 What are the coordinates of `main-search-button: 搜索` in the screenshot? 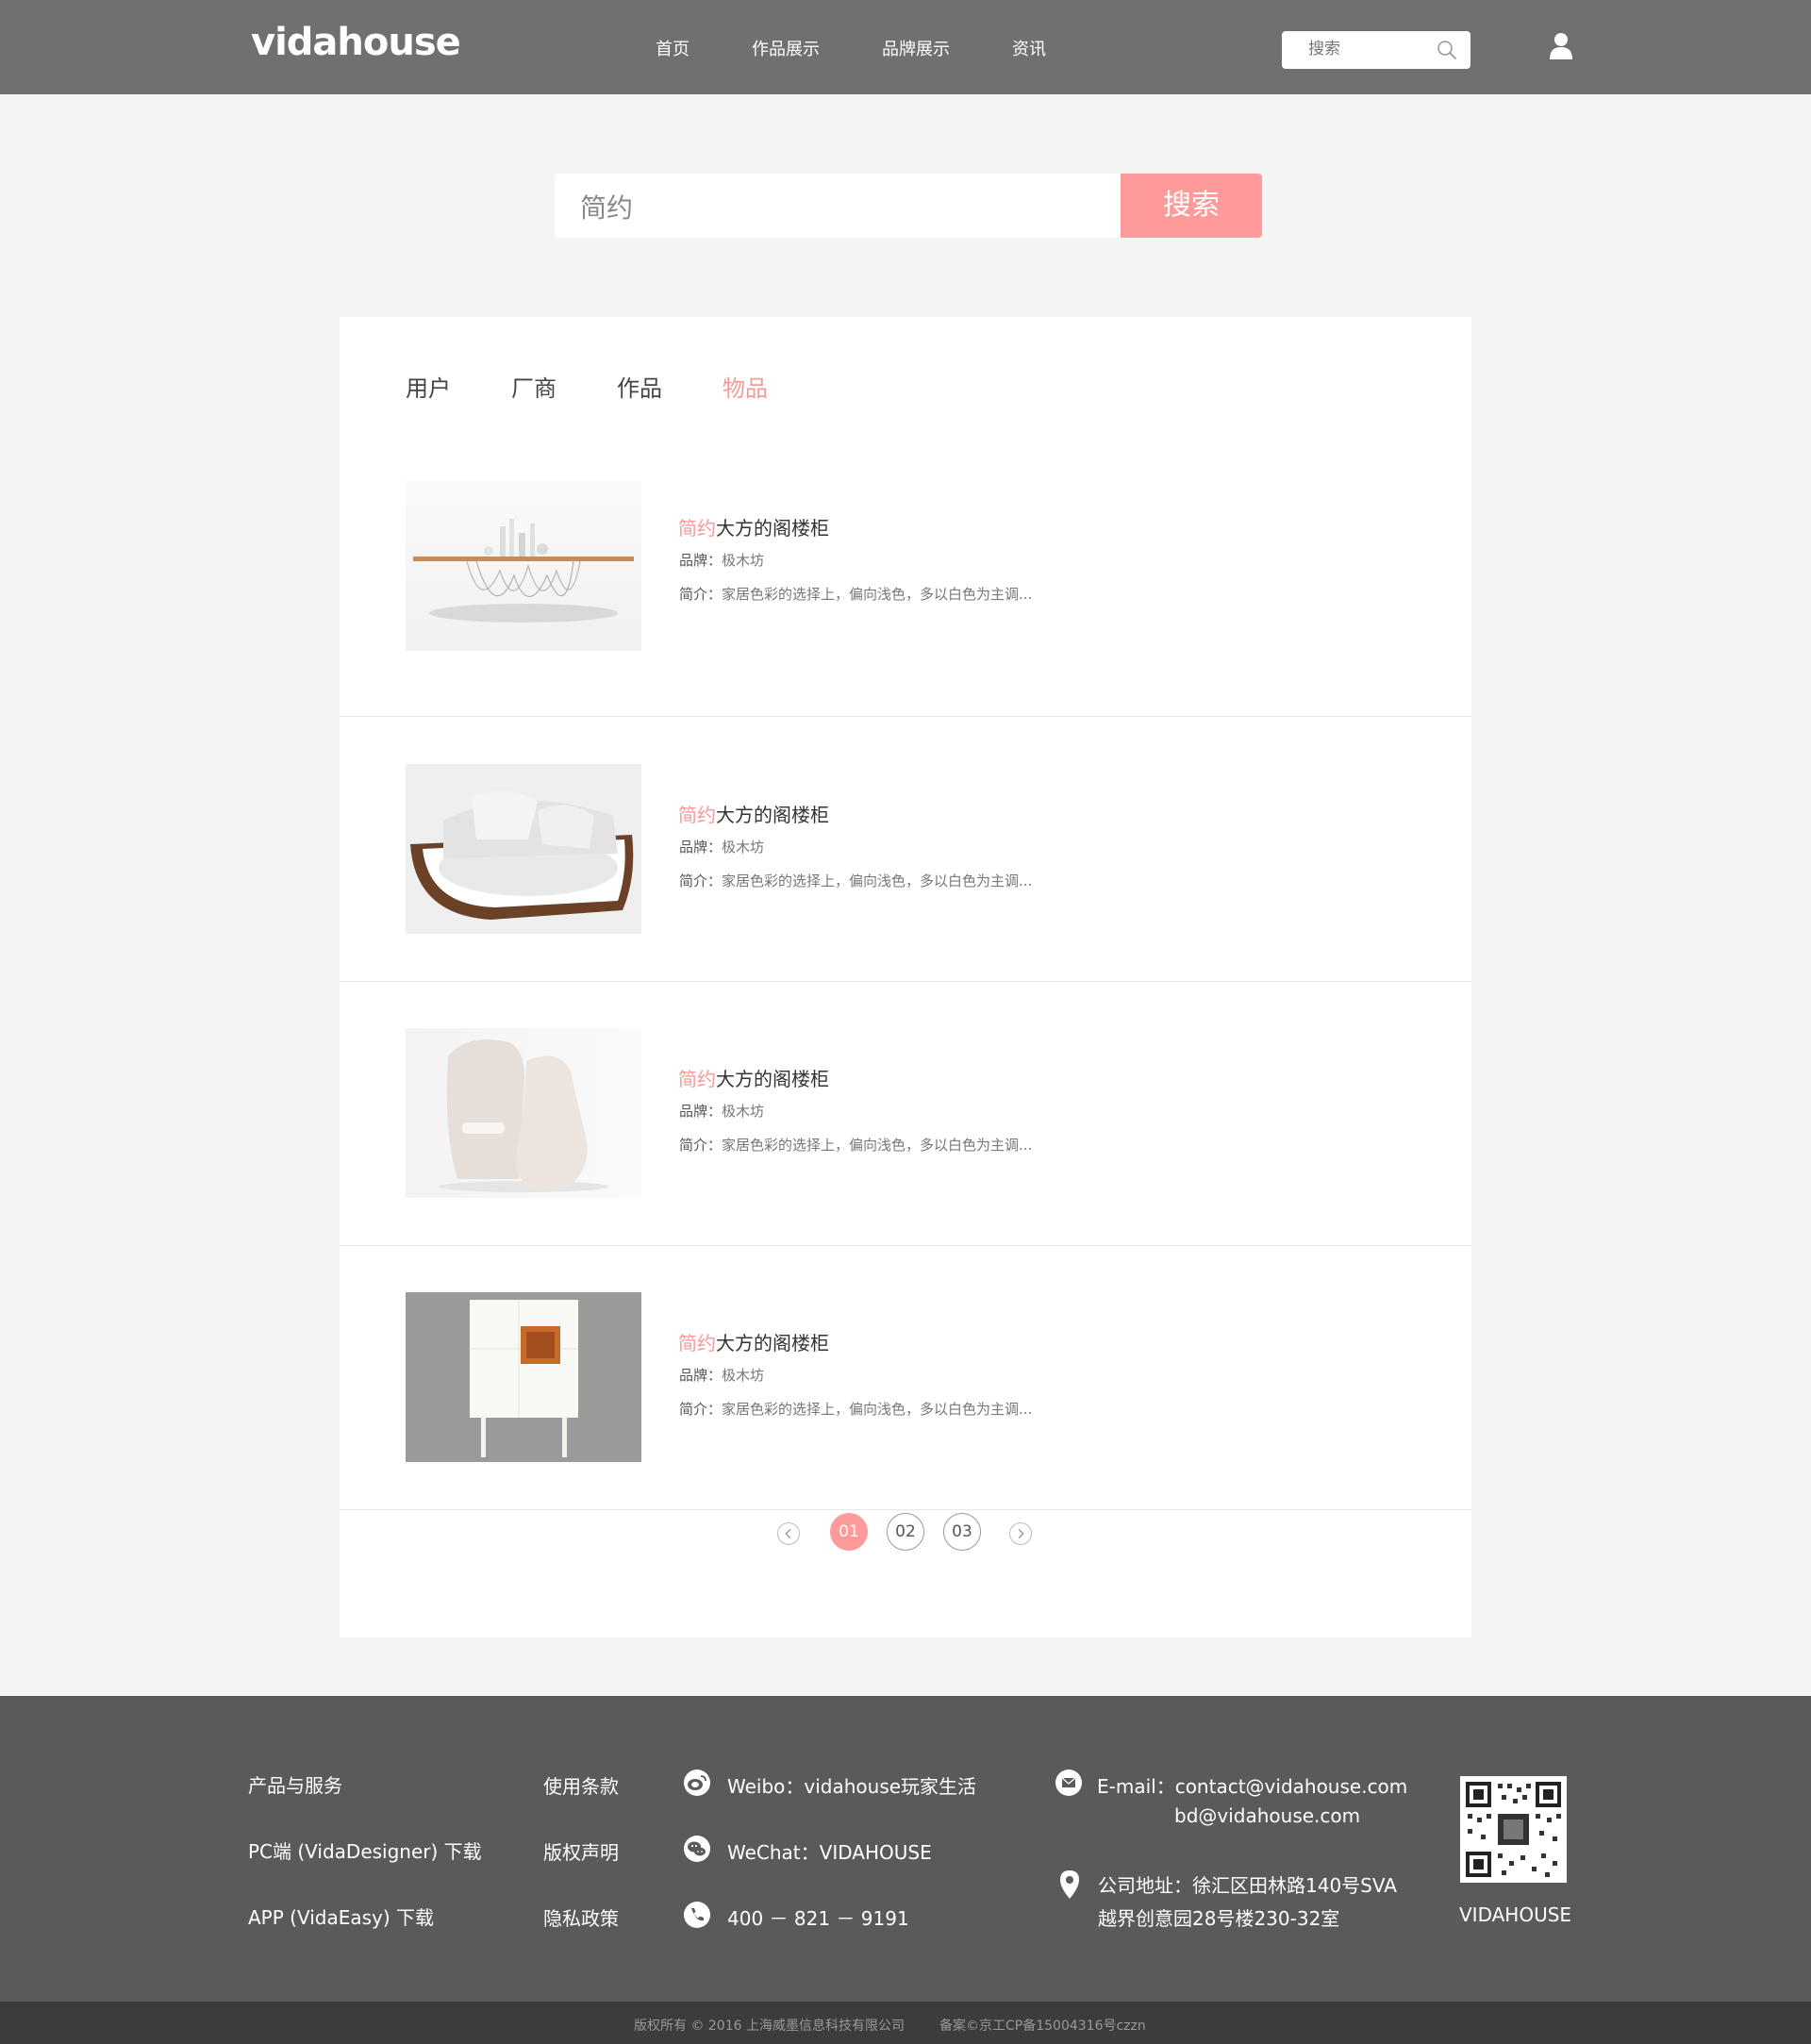 It's located at (1191, 206).